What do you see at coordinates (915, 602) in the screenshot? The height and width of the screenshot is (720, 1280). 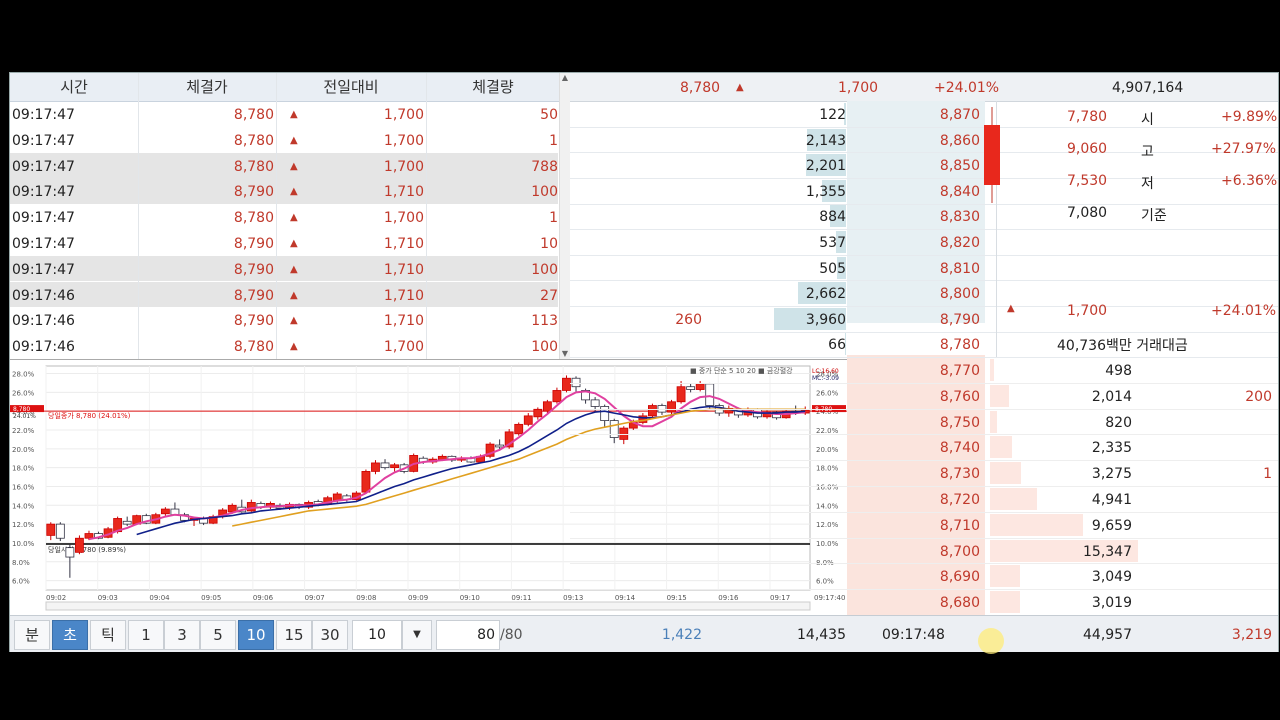 I see `bid-price: 8,680` at bounding box center [915, 602].